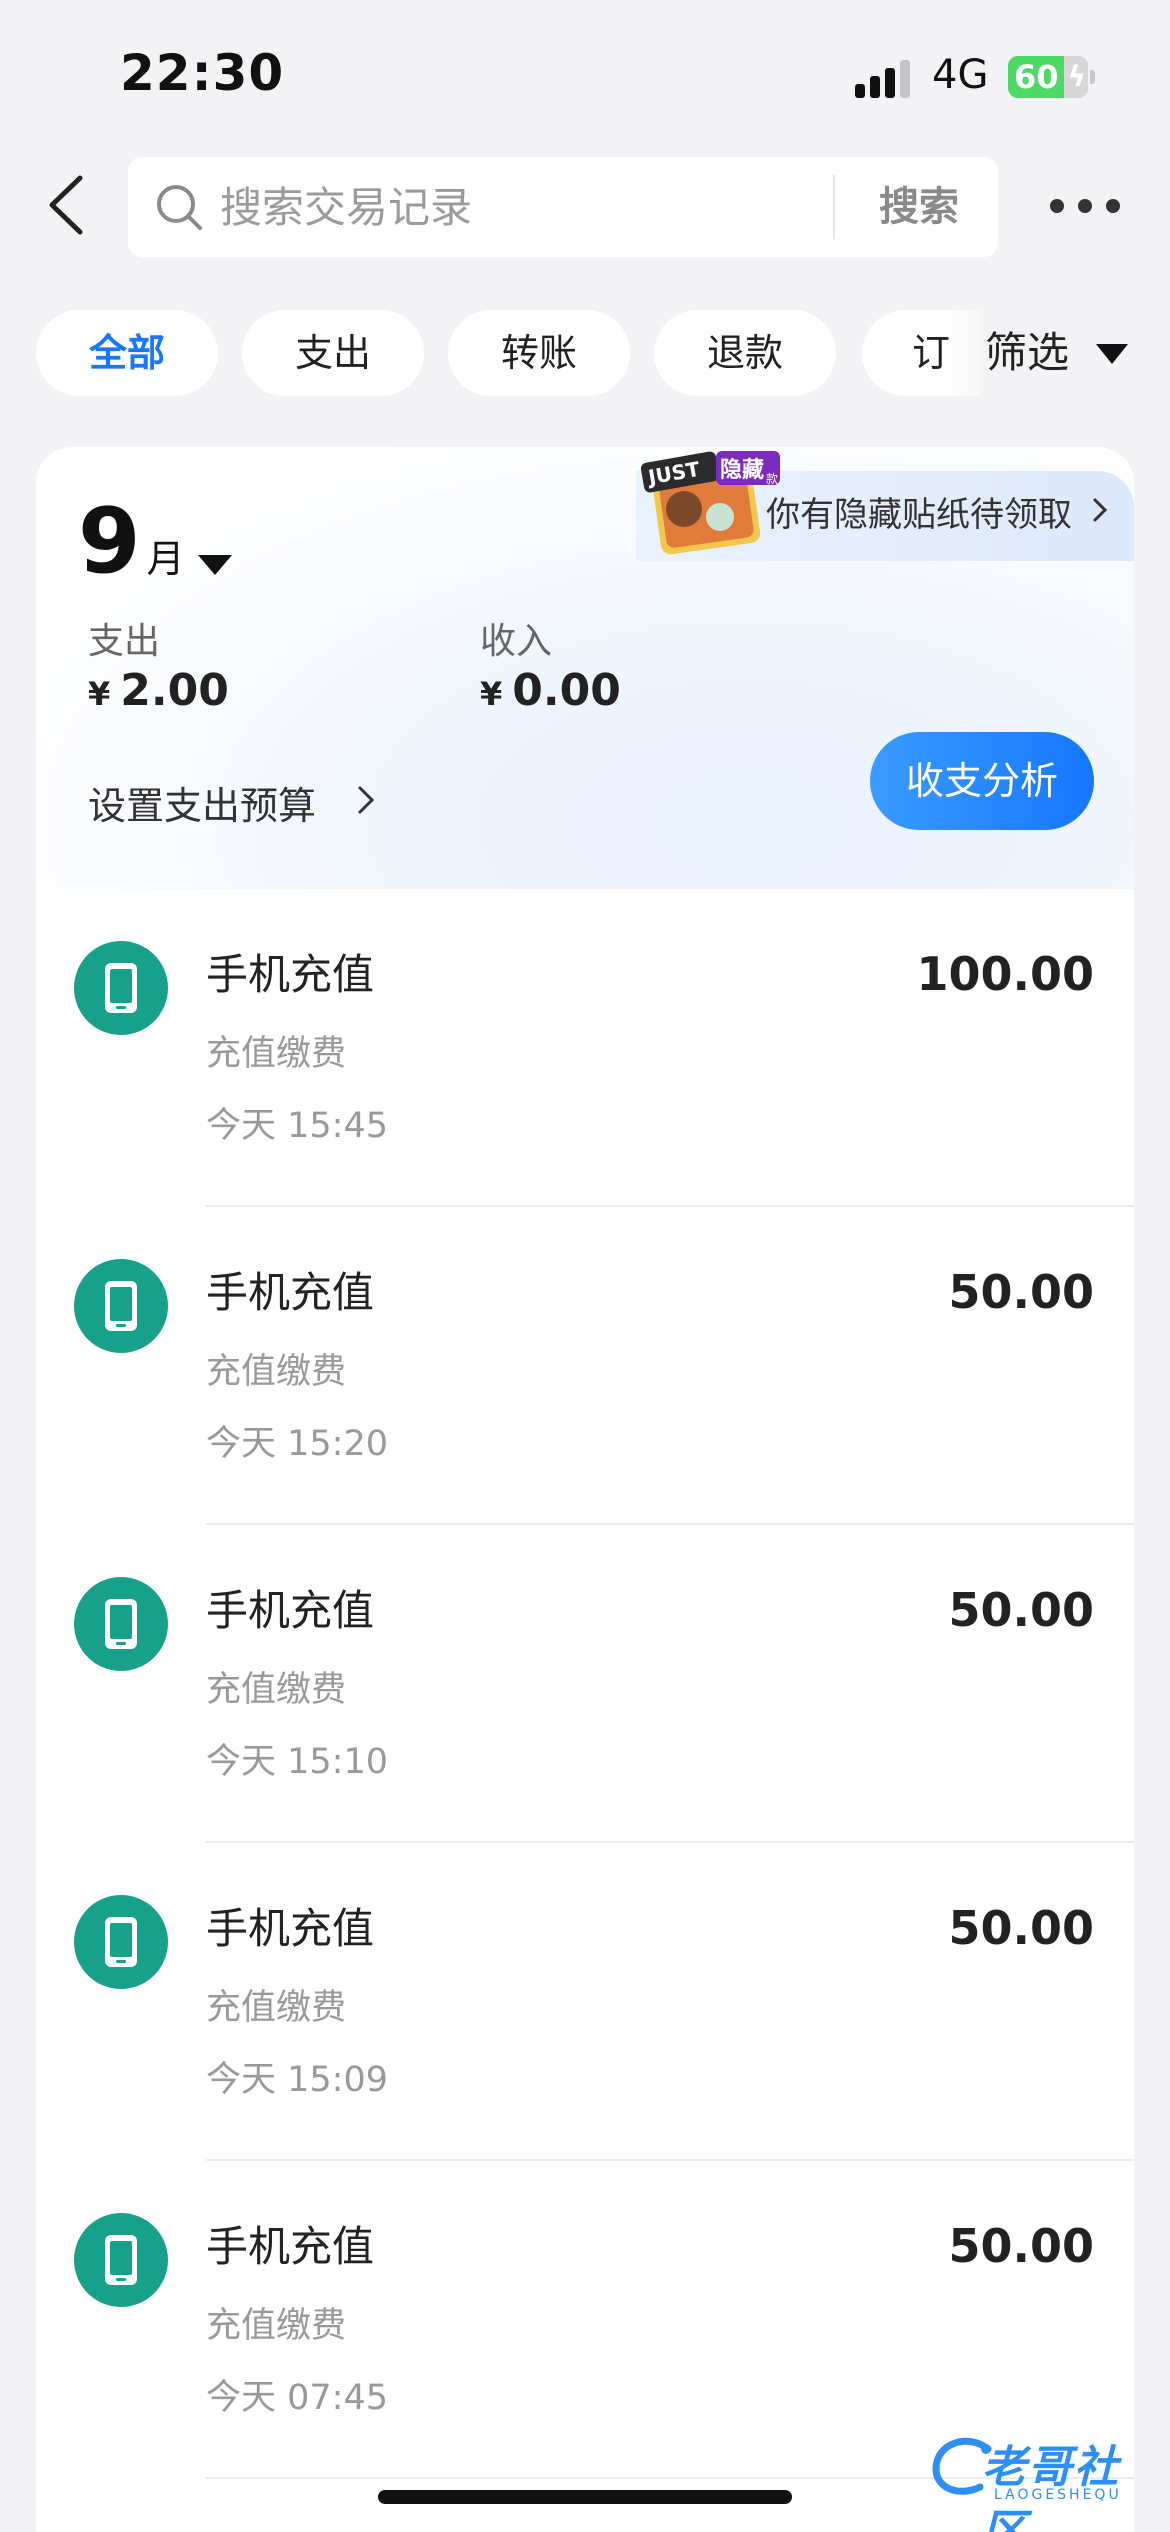 This screenshot has width=1170, height=2532. I want to click on tab-expense: 支出, so click(333, 353).